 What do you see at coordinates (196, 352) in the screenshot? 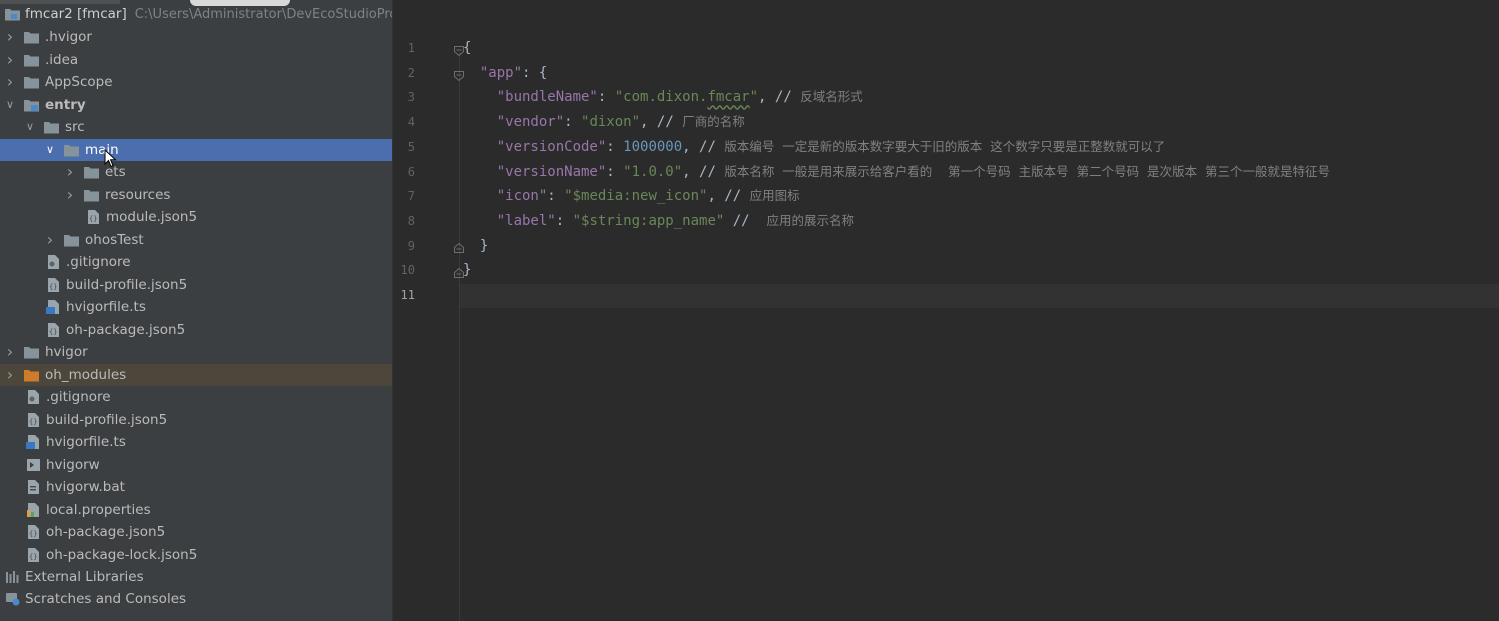
I see `tree-item: › hvigor` at bounding box center [196, 352].